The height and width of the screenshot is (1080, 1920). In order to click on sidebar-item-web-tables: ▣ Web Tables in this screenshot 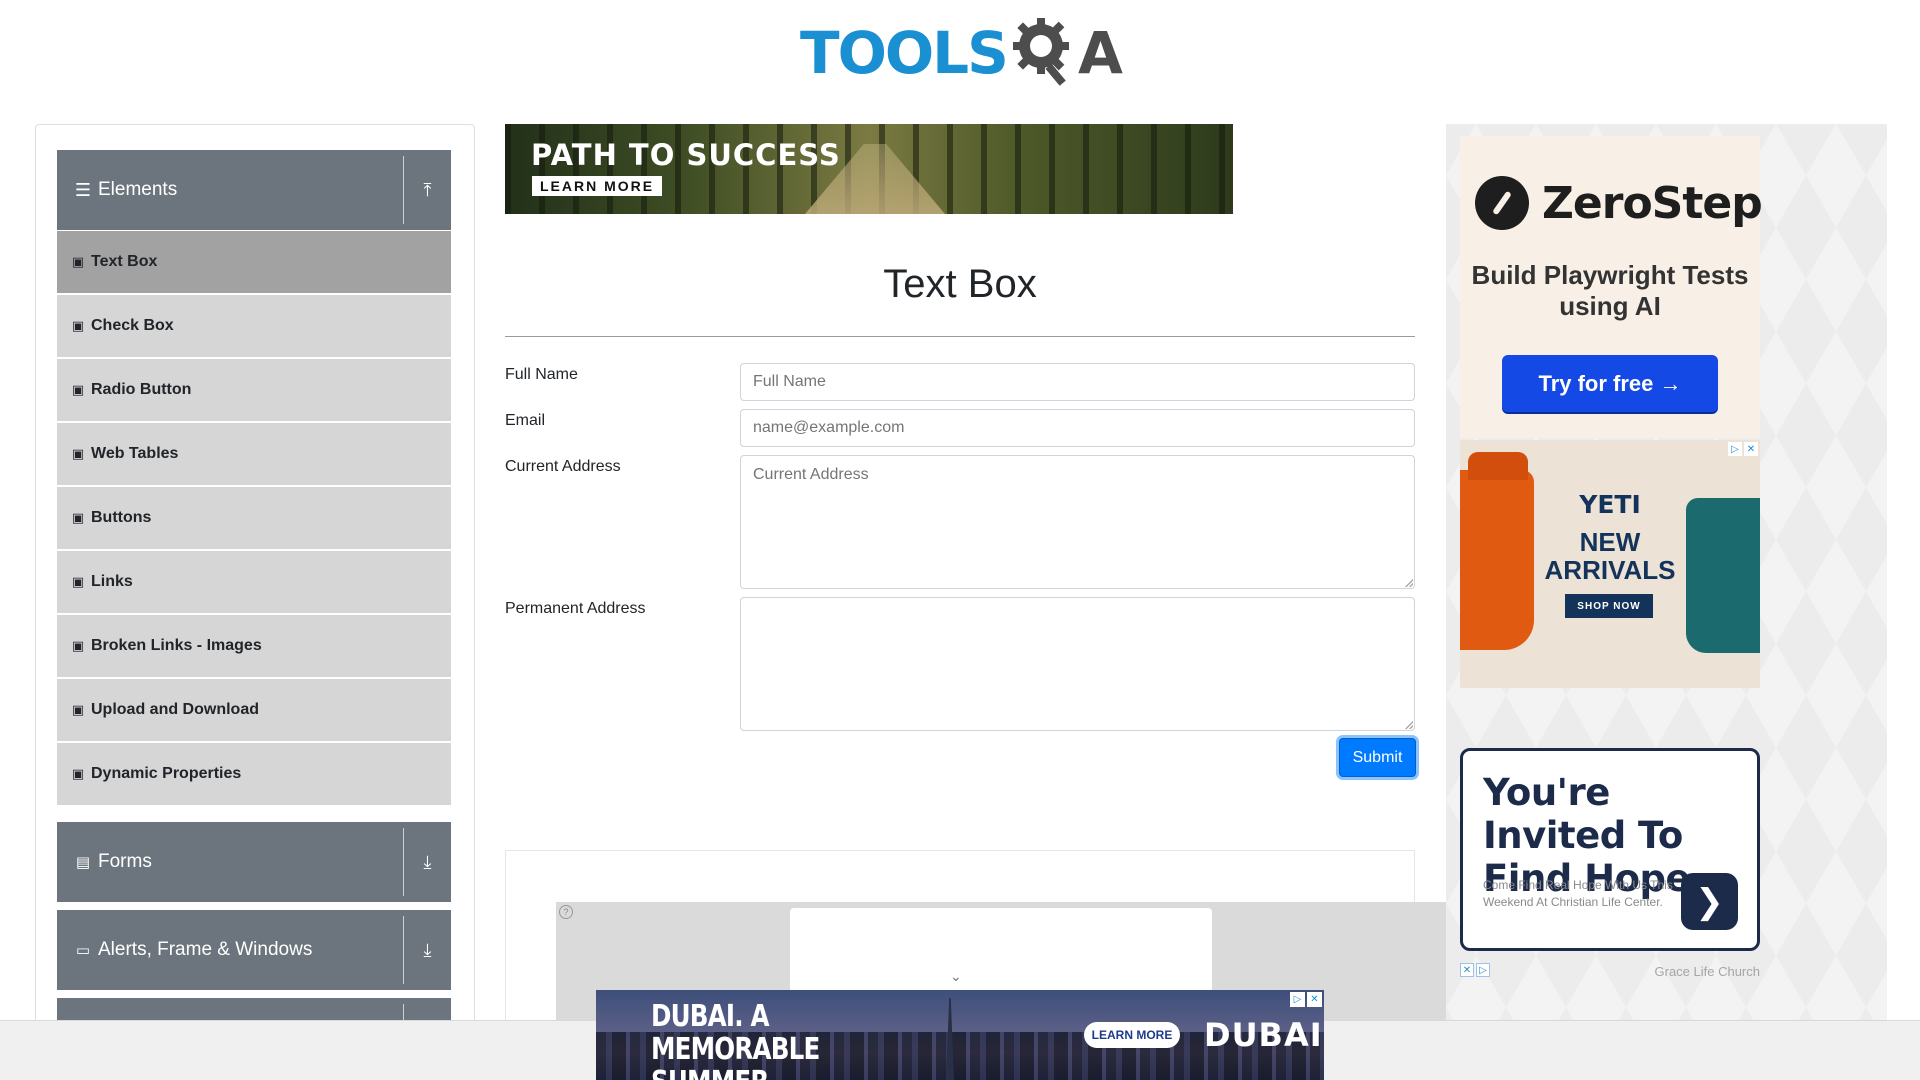, I will do `click(254, 454)`.